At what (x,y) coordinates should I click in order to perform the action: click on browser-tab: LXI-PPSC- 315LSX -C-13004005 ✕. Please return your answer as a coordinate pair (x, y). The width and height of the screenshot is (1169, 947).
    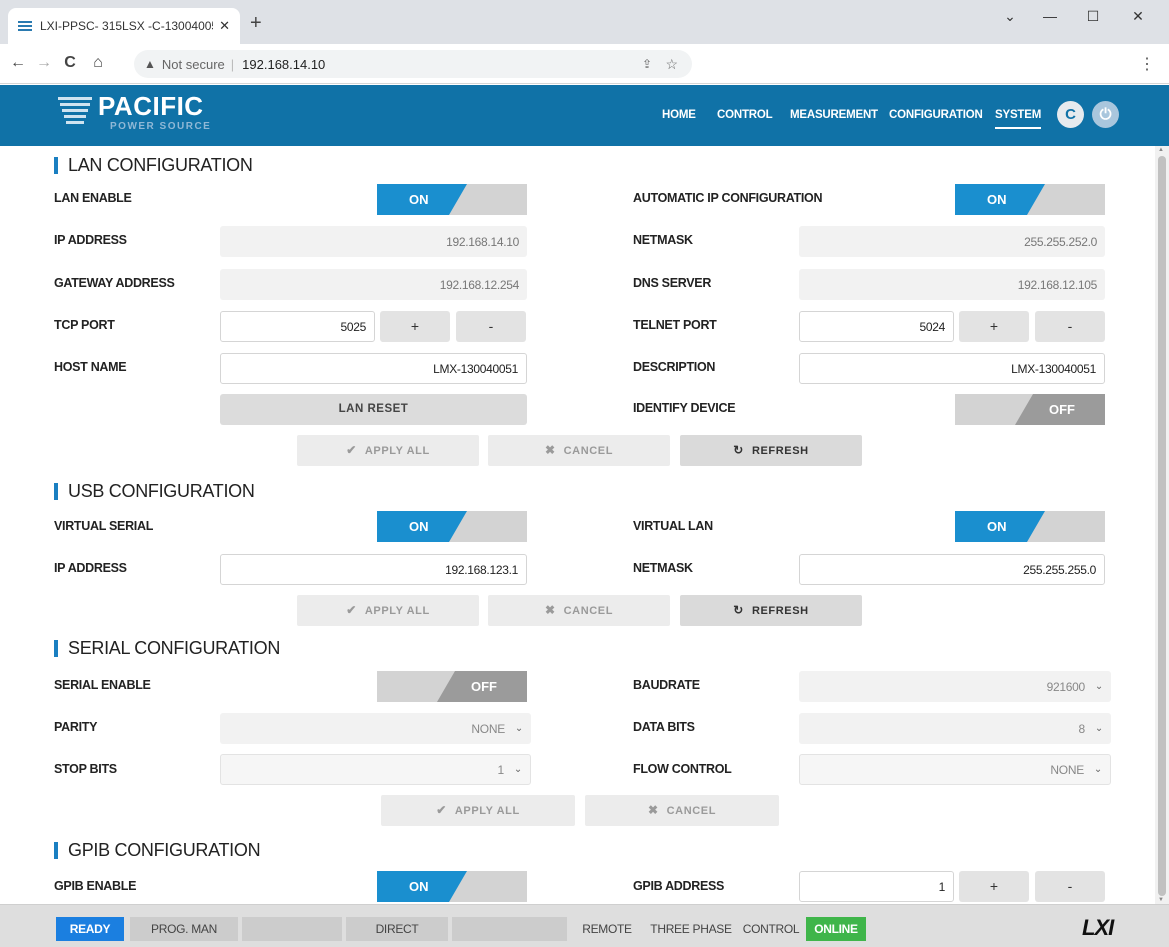
    Looking at the image, I should click on (124, 26).